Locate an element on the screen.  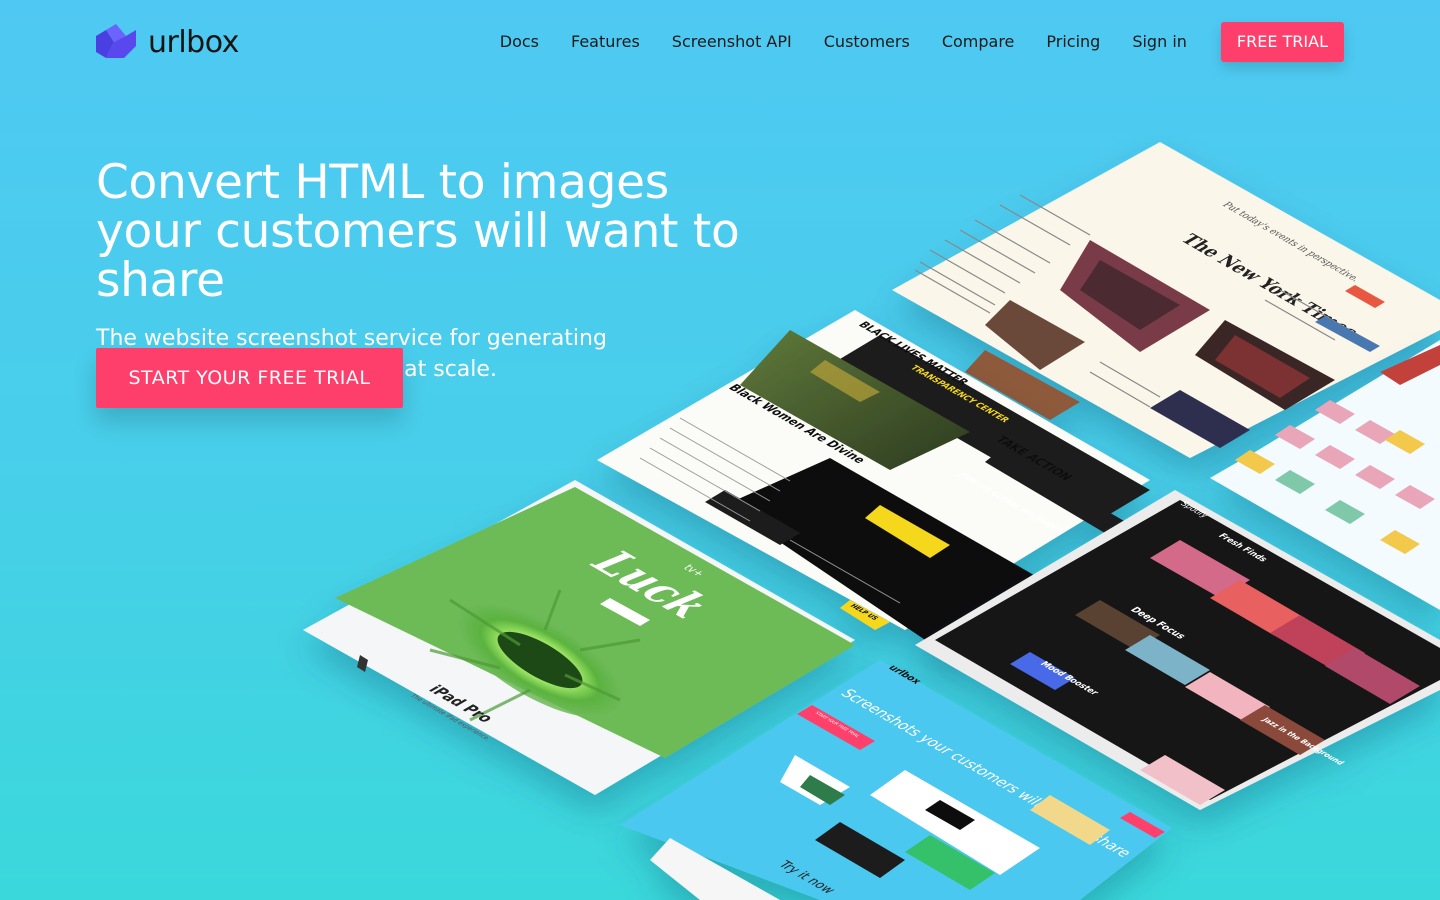
start-free-trial-button: START YOUR FREE TRIAL is located at coordinates (249, 378).